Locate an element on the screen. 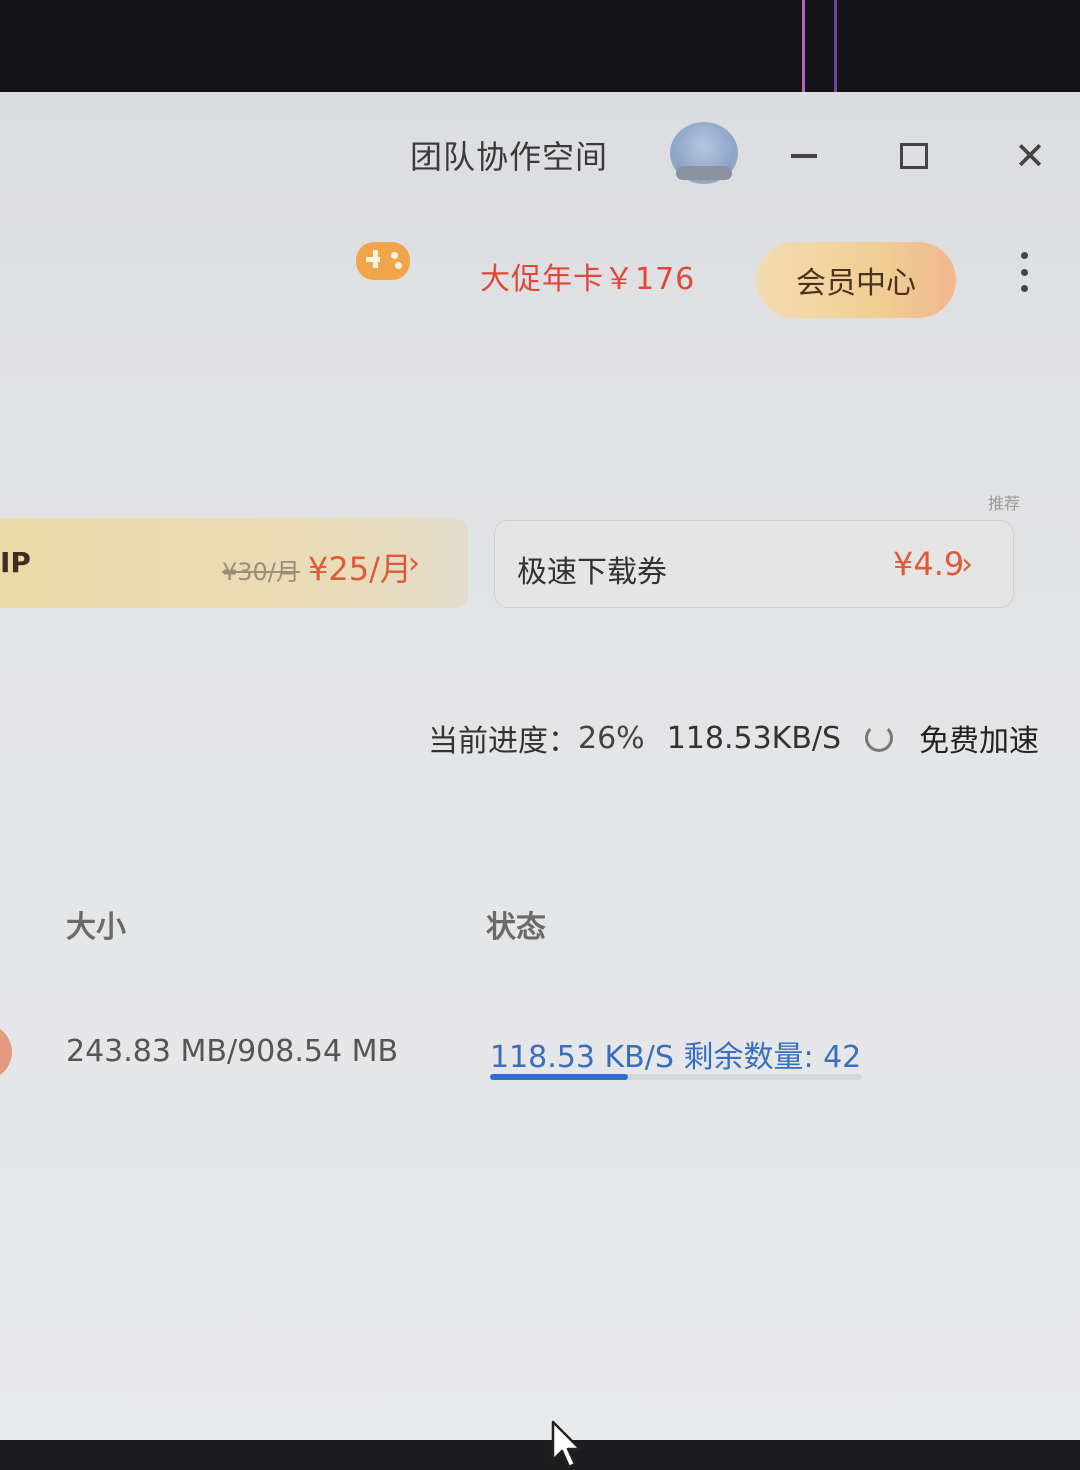 The image size is (1080, 1470). avatar-badge is located at coordinates (704, 173).